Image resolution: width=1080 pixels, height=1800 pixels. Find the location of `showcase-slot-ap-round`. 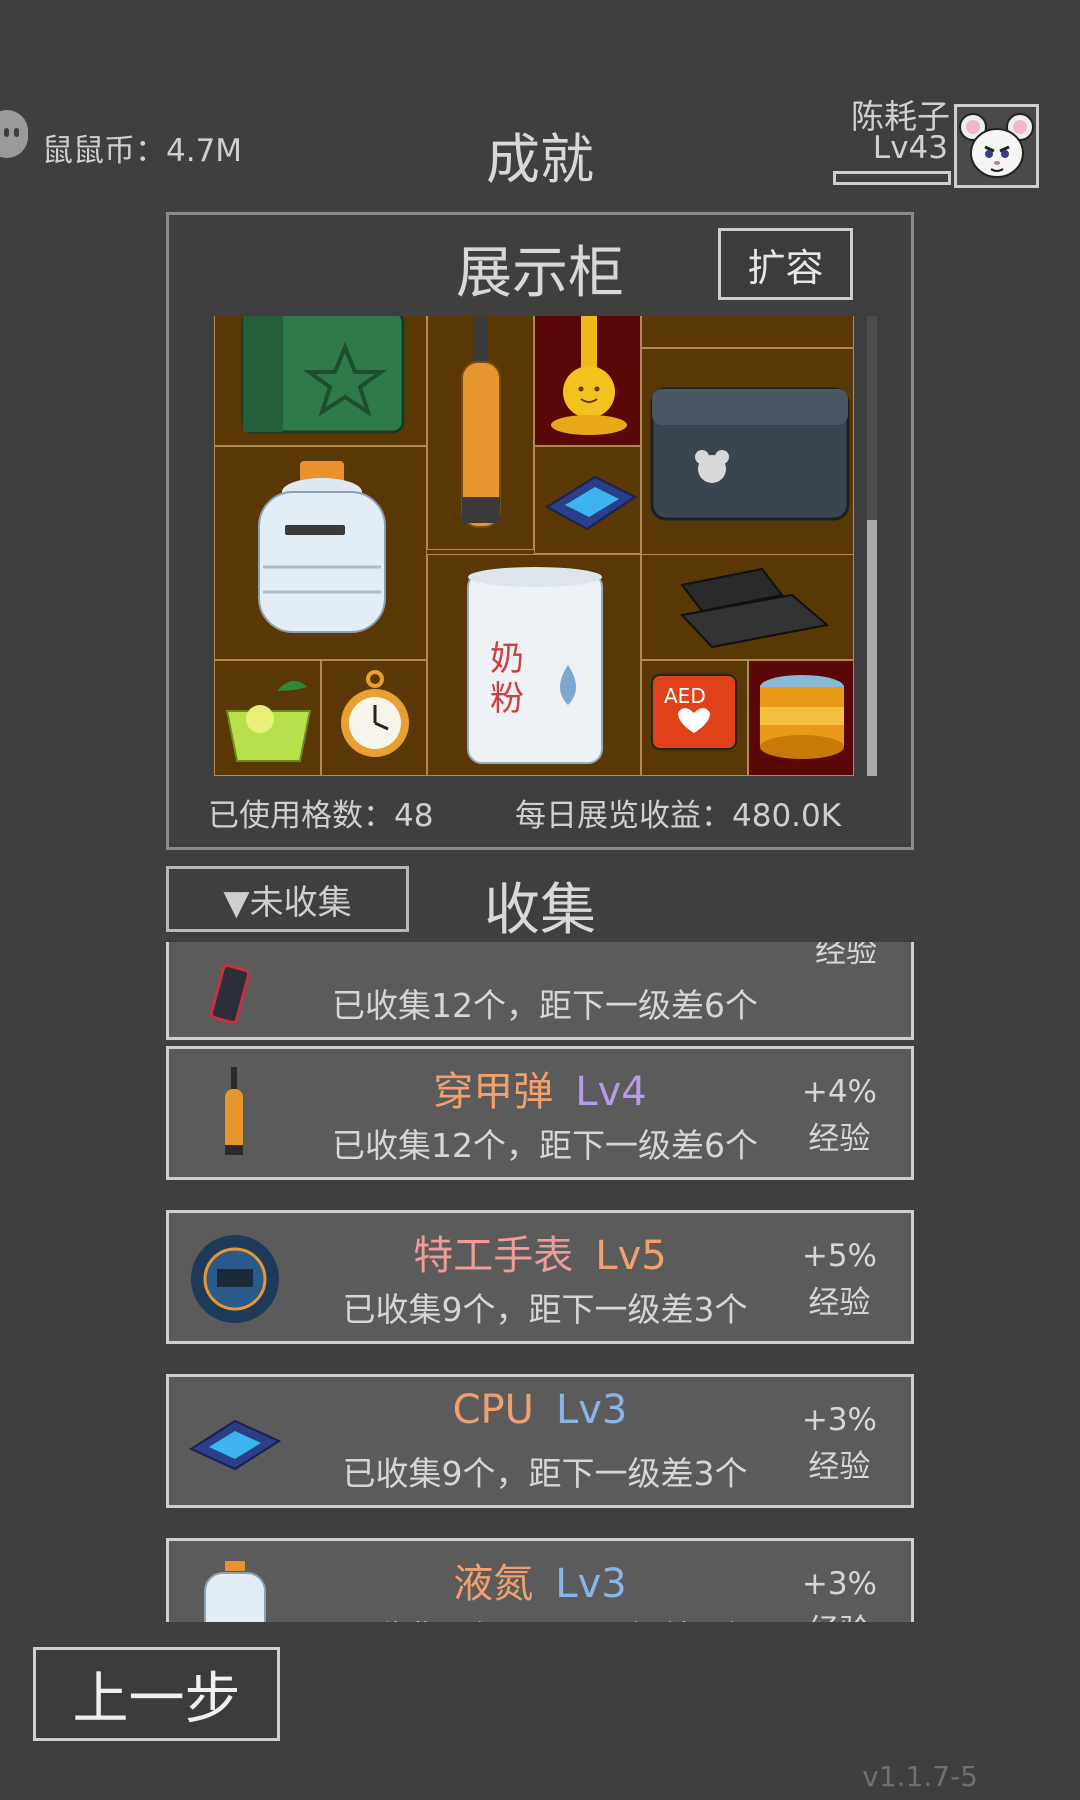

showcase-slot-ap-round is located at coordinates (480, 433).